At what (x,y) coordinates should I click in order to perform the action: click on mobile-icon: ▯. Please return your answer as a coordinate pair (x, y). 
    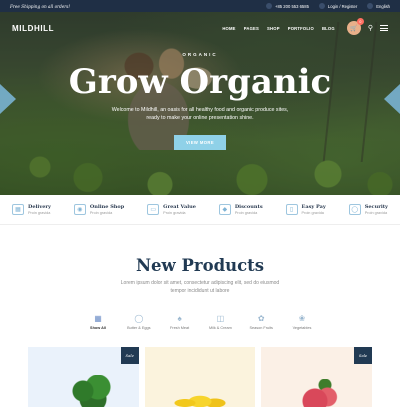
    Looking at the image, I should click on (291, 209).